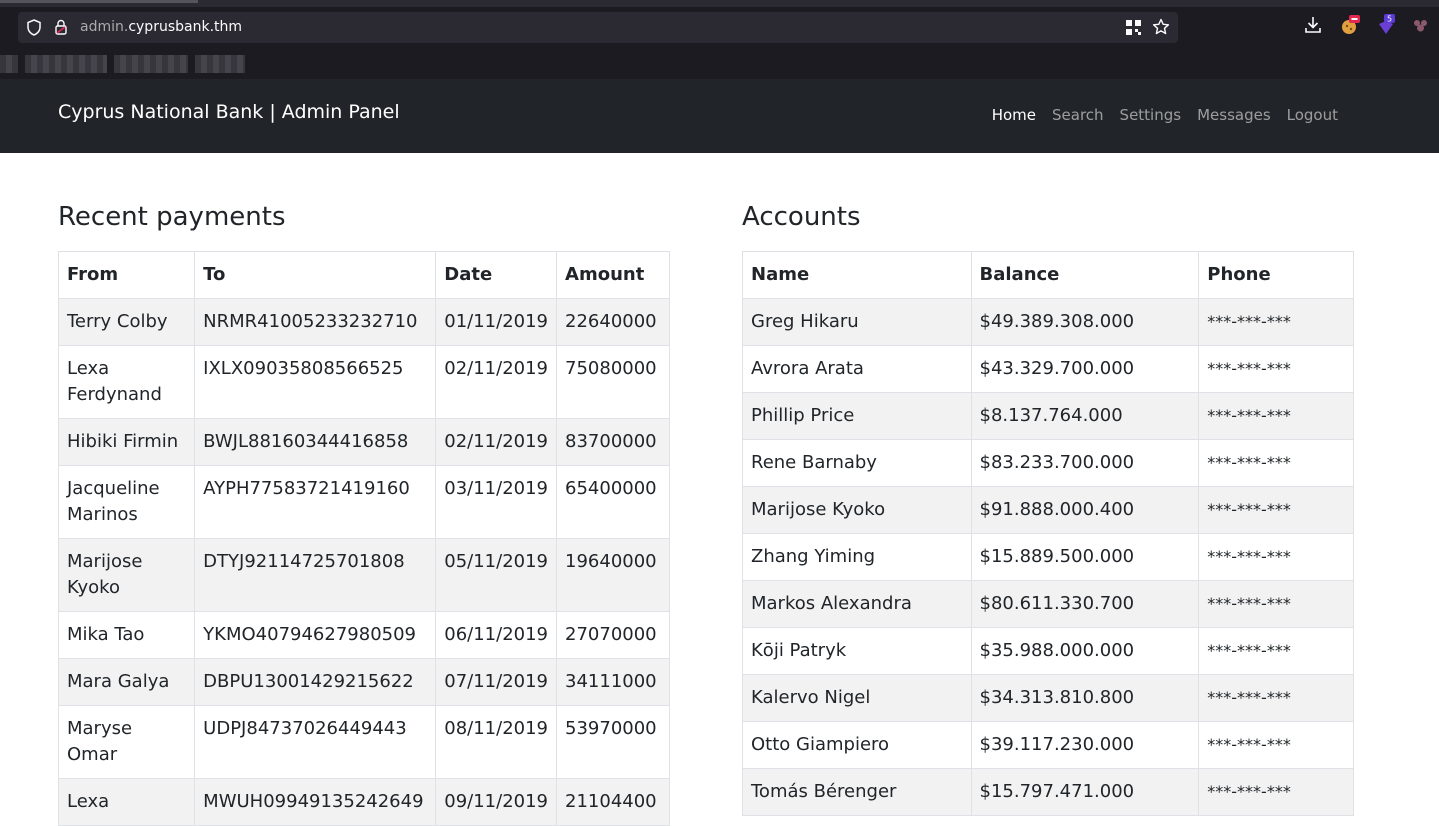 The image size is (1439, 826). I want to click on url-text: admin.cyprusbank.thm, so click(161, 27).